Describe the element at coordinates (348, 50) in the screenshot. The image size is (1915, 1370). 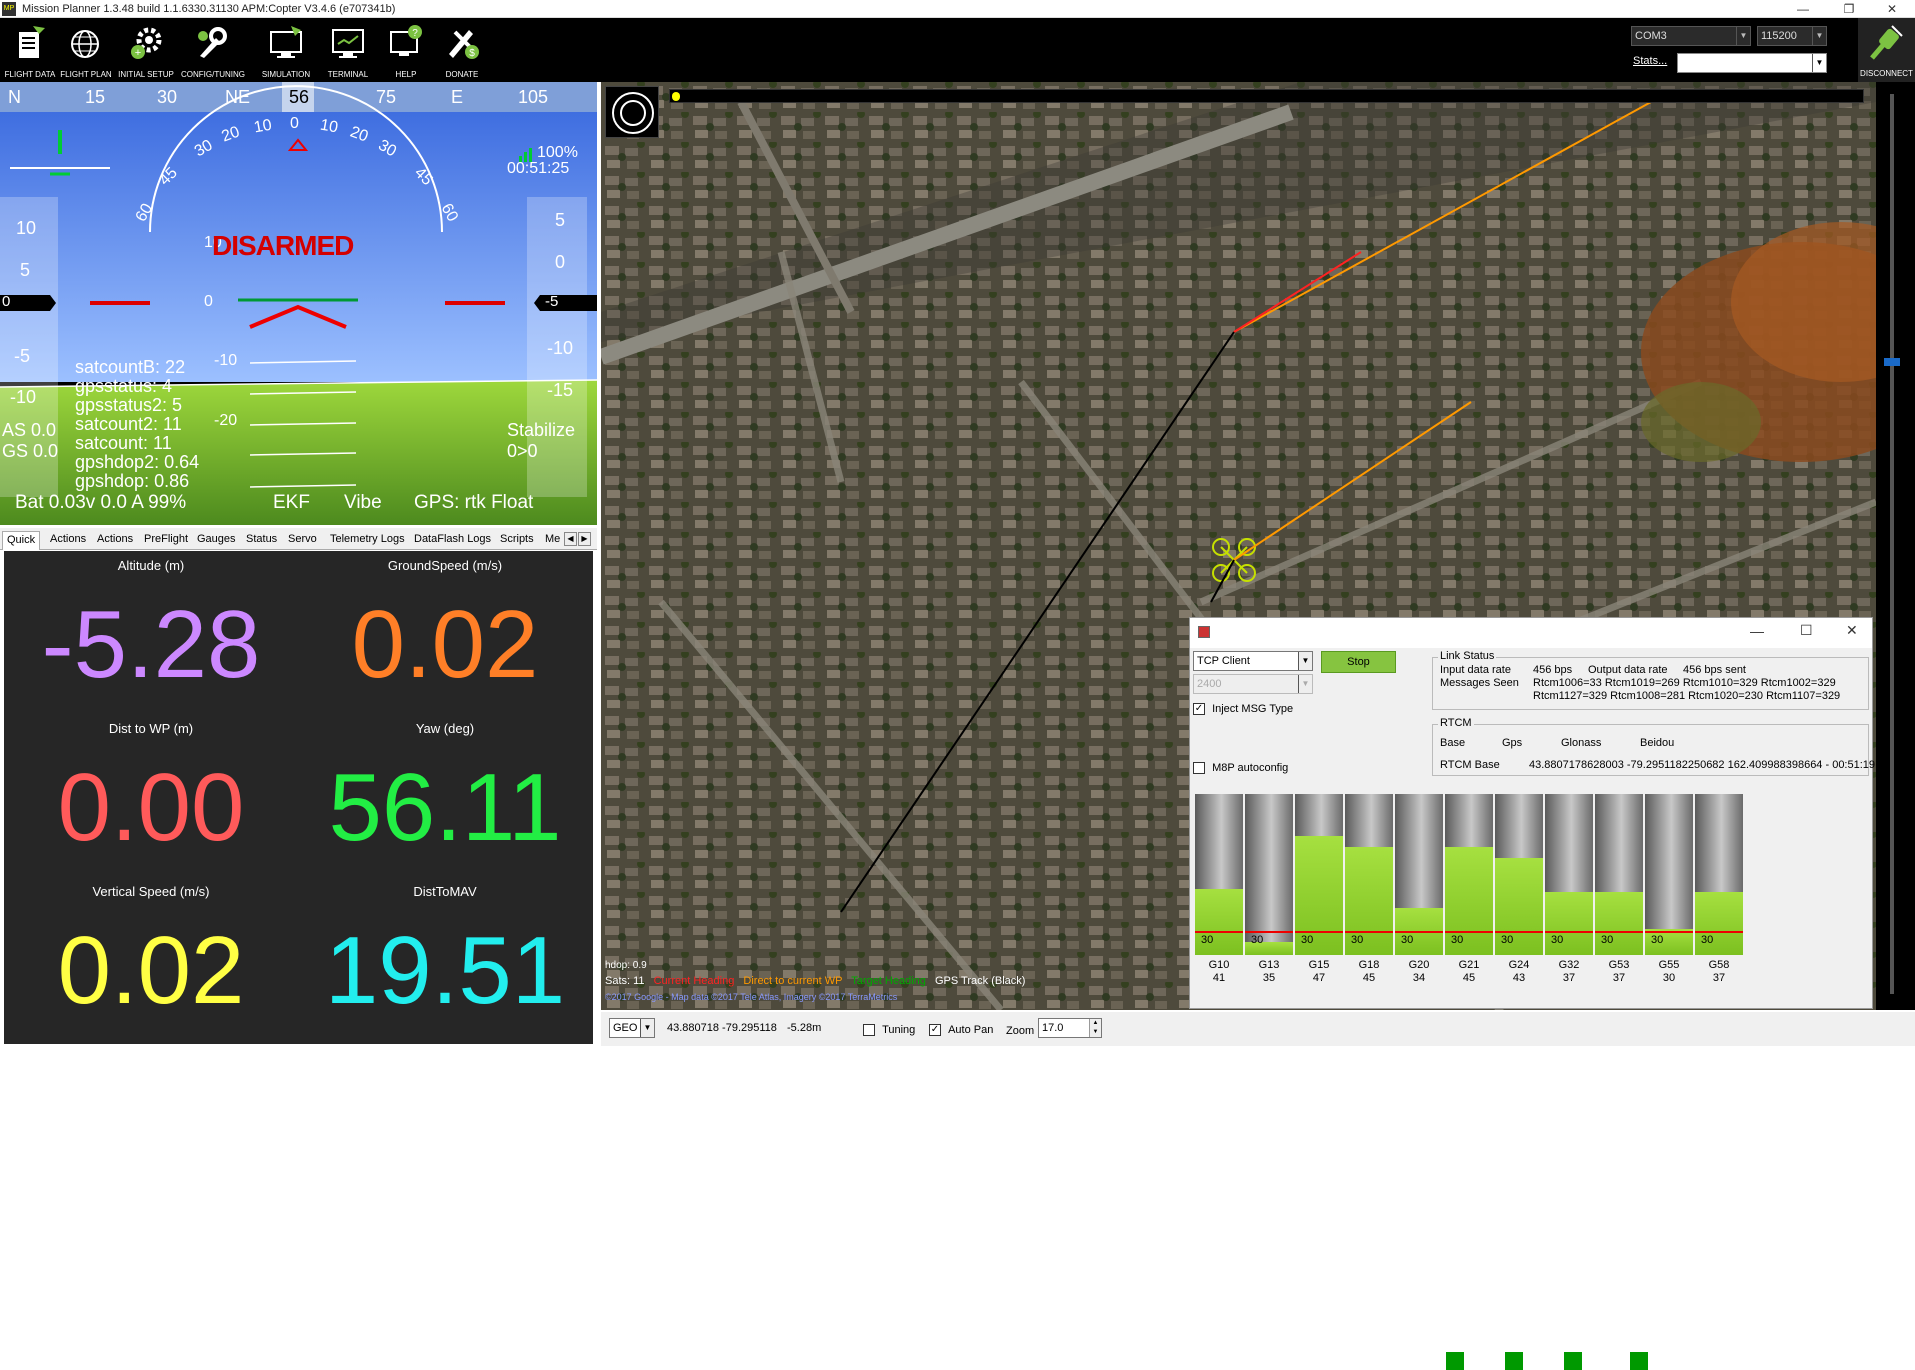
I see `terminal-button: TERMINAL` at that location.